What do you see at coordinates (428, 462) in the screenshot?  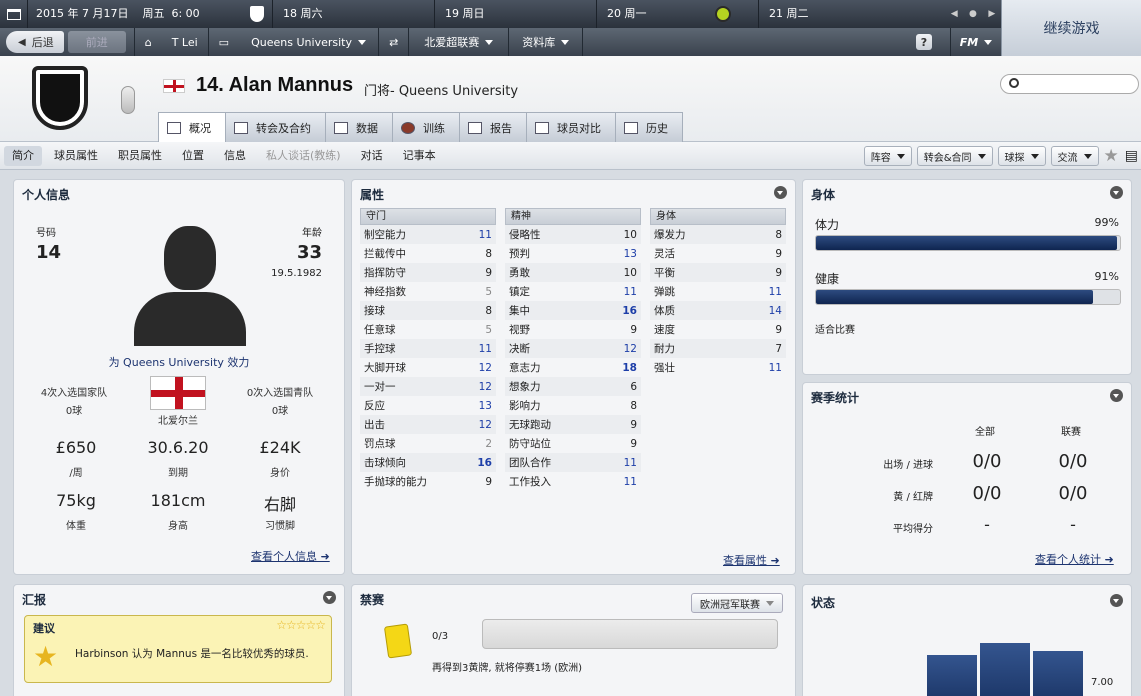 I see `attribute-row: 击球倾向 16` at bounding box center [428, 462].